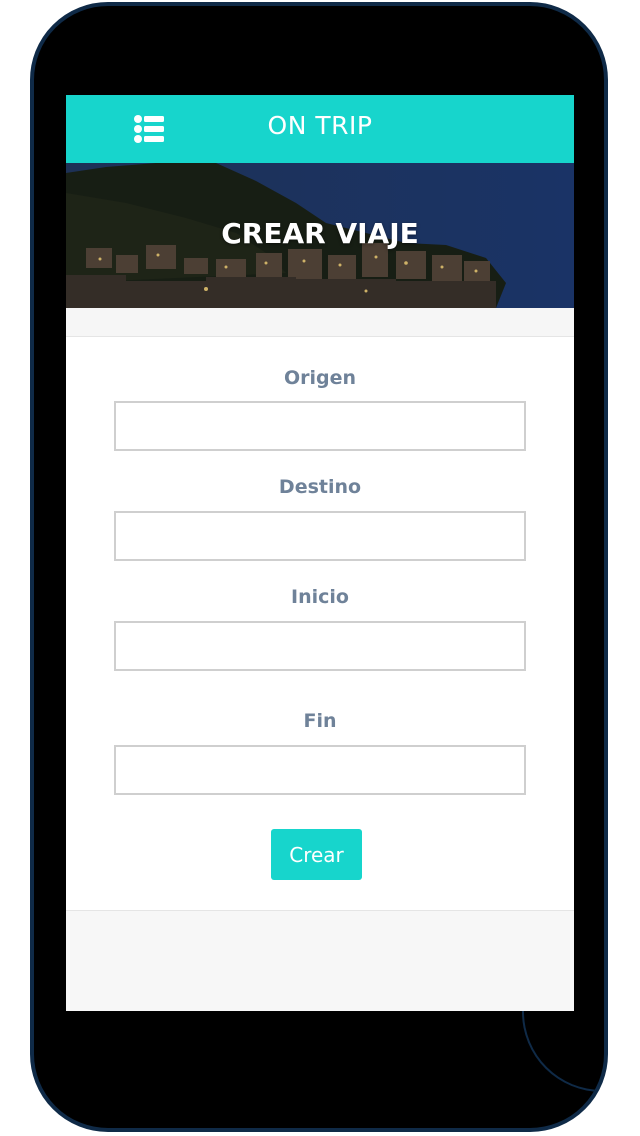 The image size is (640, 1136). I want to click on inicio-input, so click(320, 646).